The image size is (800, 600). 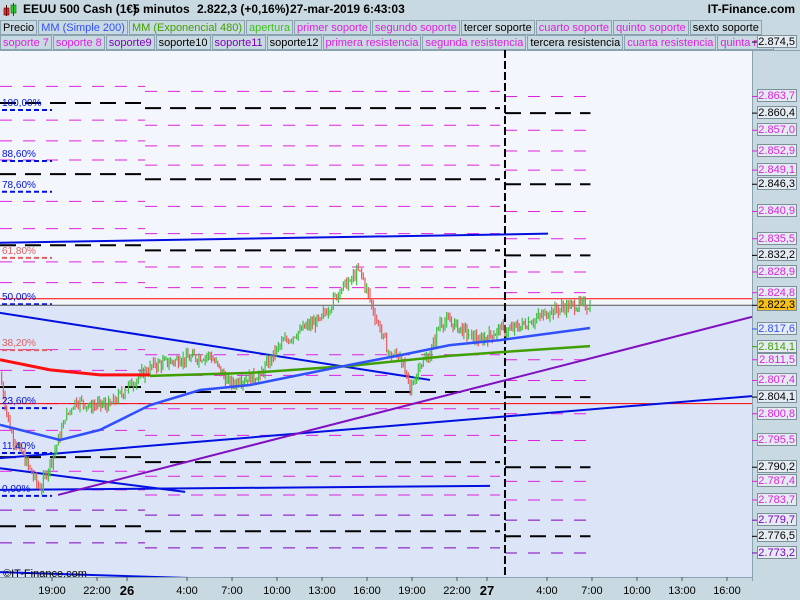 What do you see at coordinates (777, 96) in the screenshot?
I see `price-axis-label: 2.863,7` at bounding box center [777, 96].